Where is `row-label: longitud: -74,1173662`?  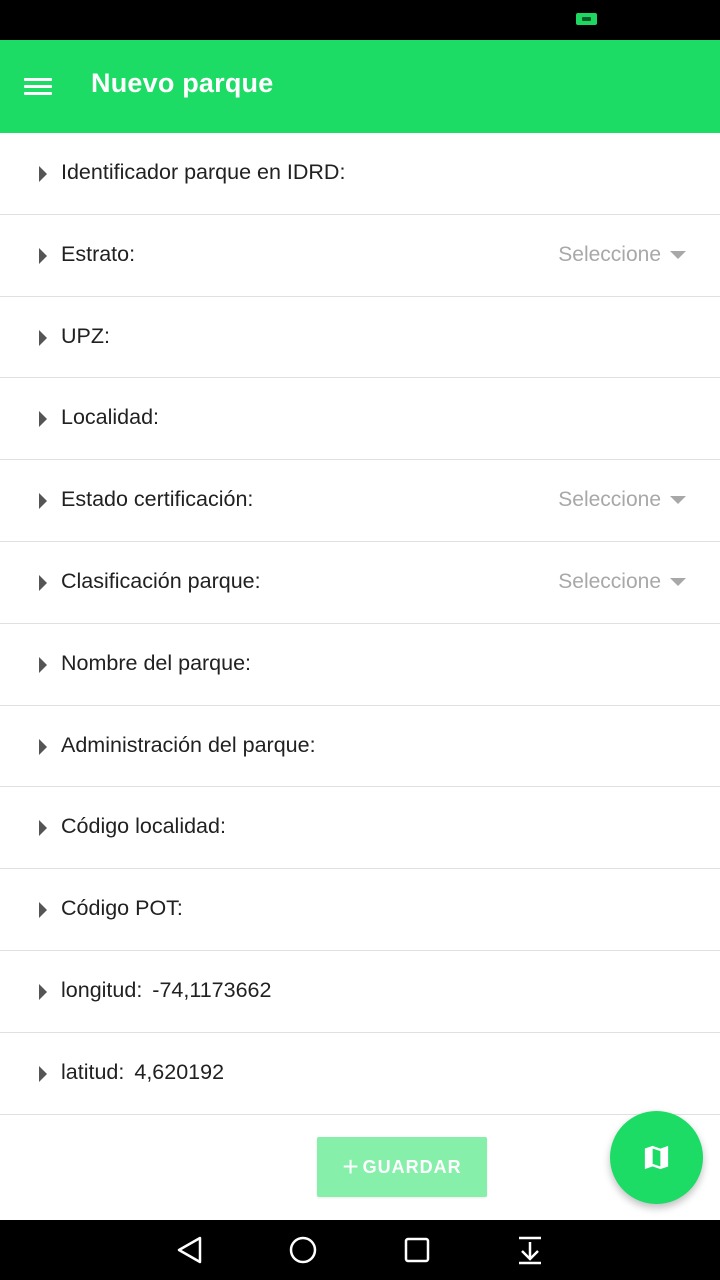 row-label: longitud: -74,1173662 is located at coordinates (166, 989).